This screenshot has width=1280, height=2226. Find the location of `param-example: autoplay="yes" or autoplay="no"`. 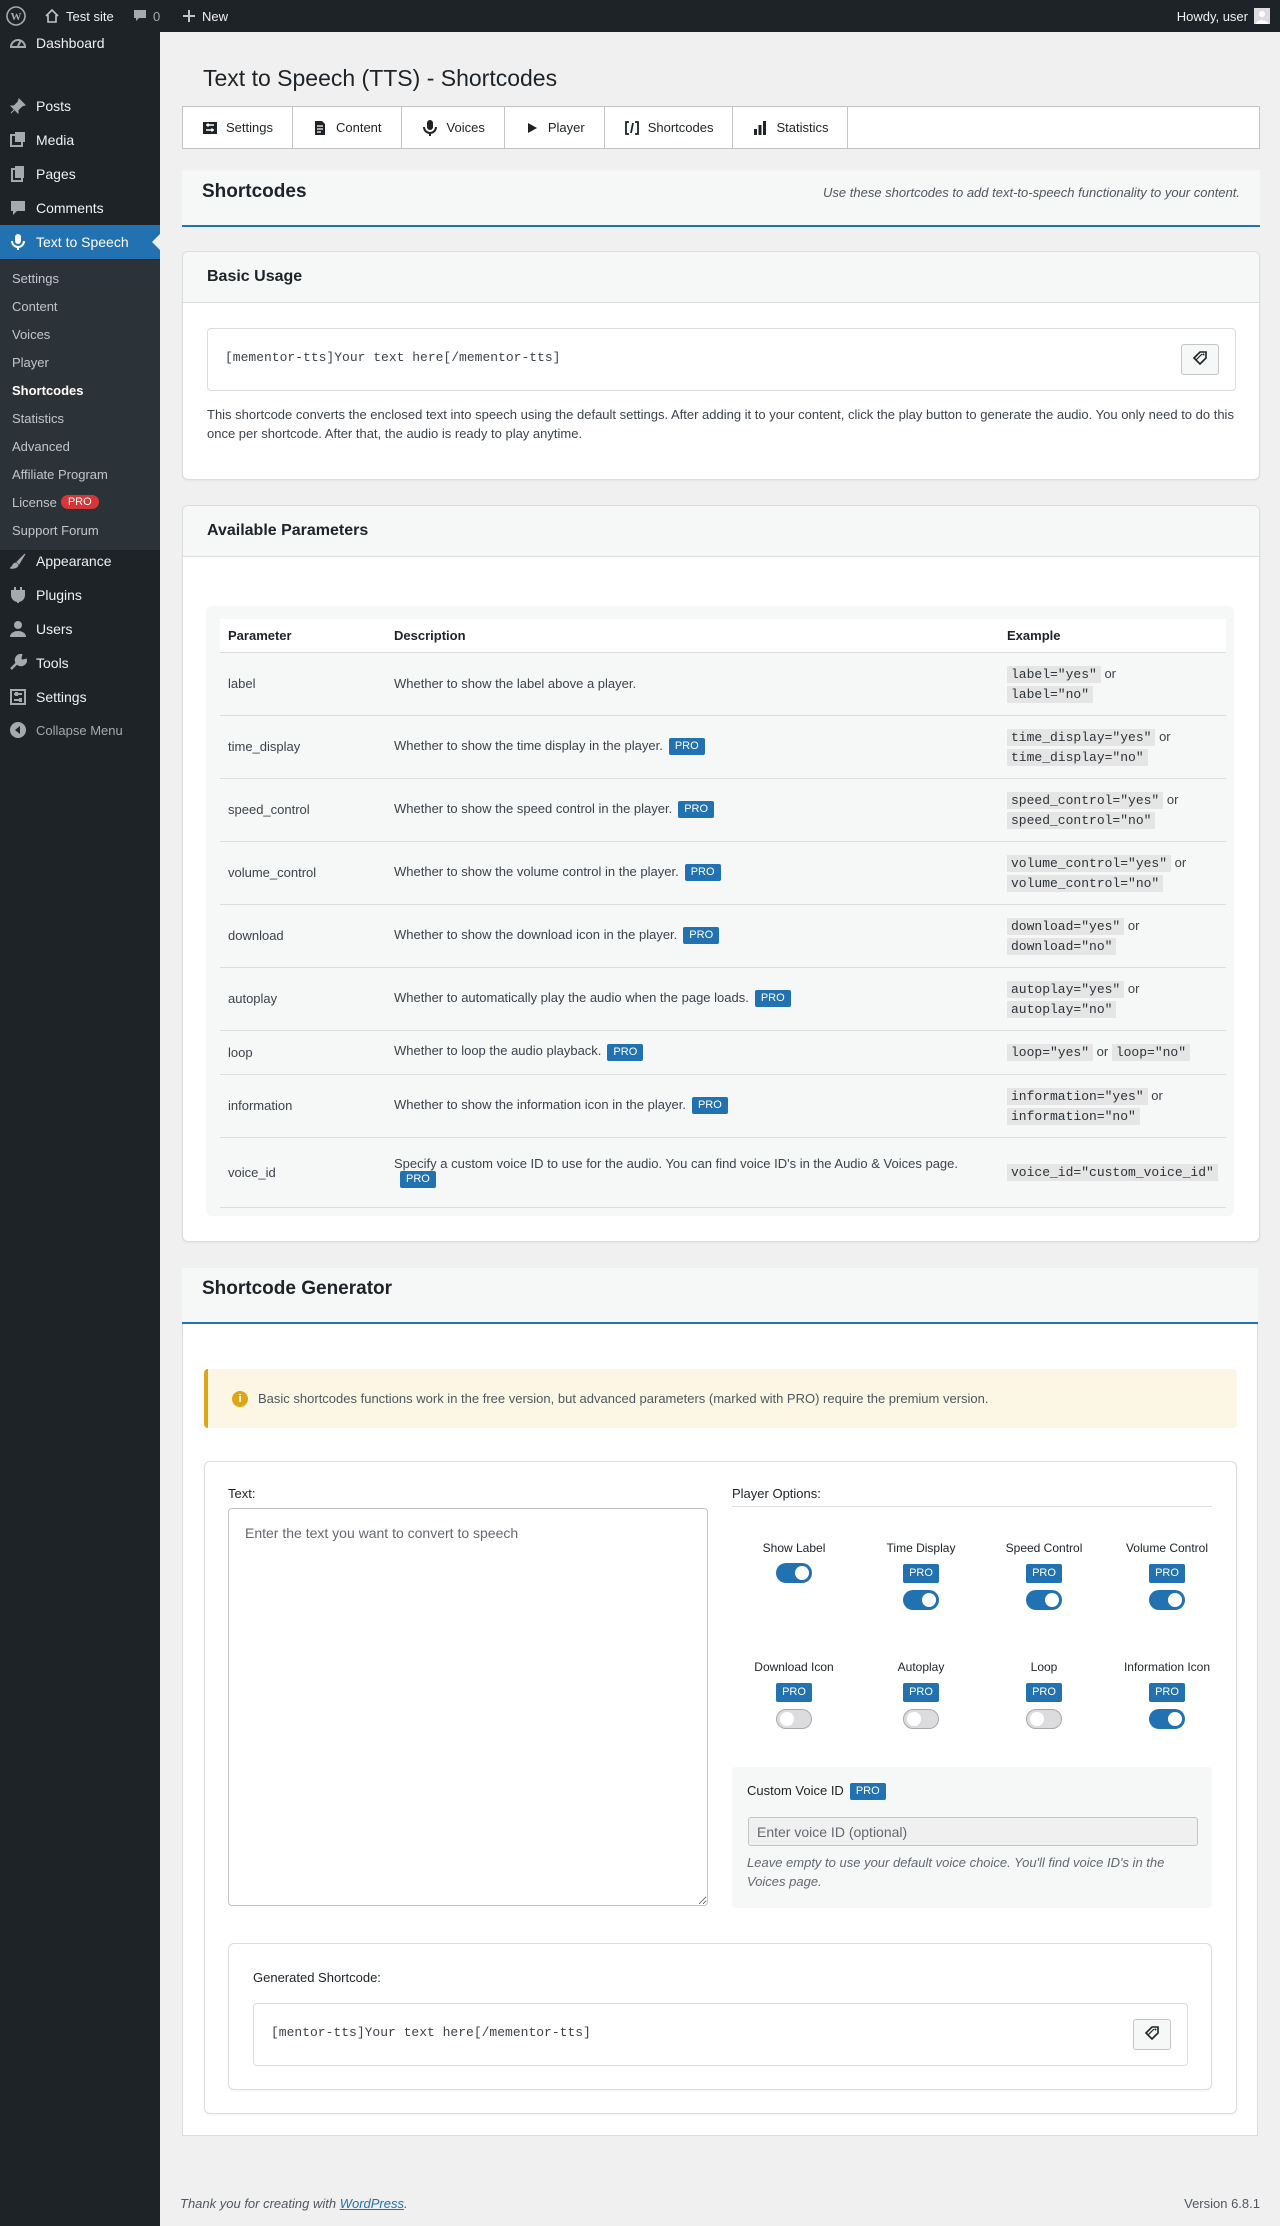

param-example: autoplay="yes" or autoplay="no" is located at coordinates (1112, 999).